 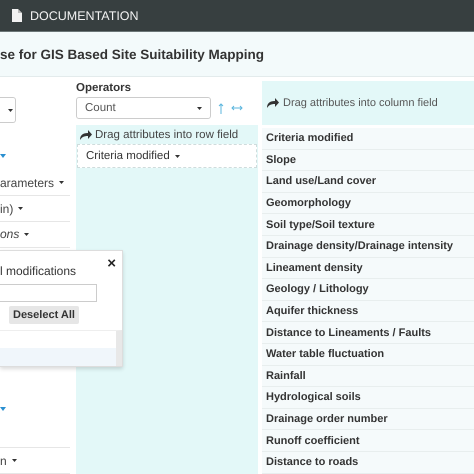 I want to click on row-header: Drainage order number, so click(x=327, y=419).